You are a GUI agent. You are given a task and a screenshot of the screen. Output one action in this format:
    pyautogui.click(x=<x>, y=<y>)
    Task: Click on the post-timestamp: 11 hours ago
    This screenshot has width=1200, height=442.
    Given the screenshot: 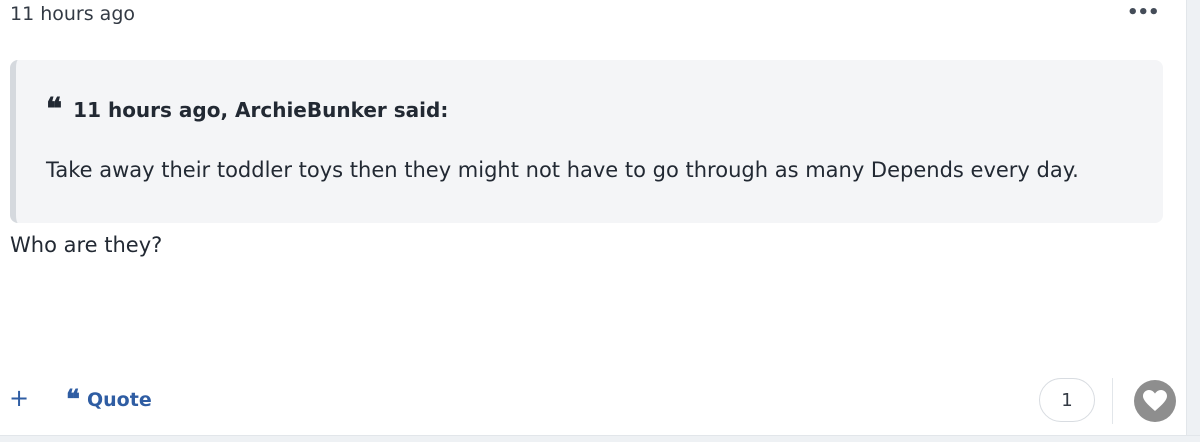 What is the action you would take?
    pyautogui.click(x=72, y=14)
    